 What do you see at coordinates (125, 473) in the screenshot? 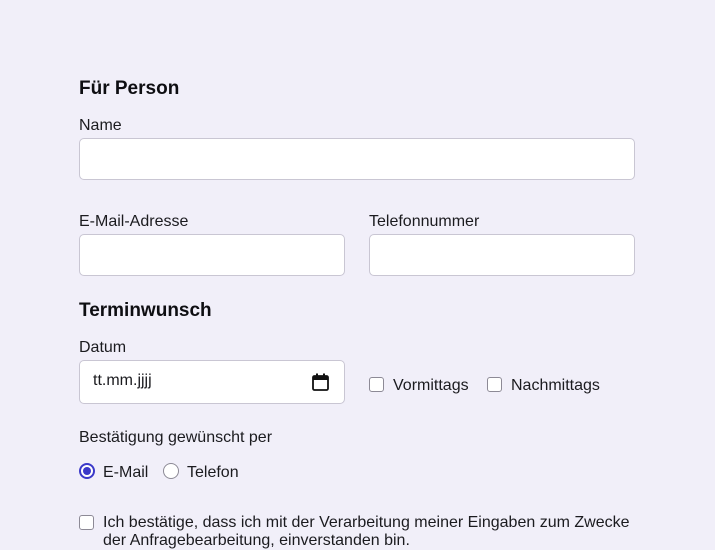
I see `email-radio-label: E-Mail` at bounding box center [125, 473].